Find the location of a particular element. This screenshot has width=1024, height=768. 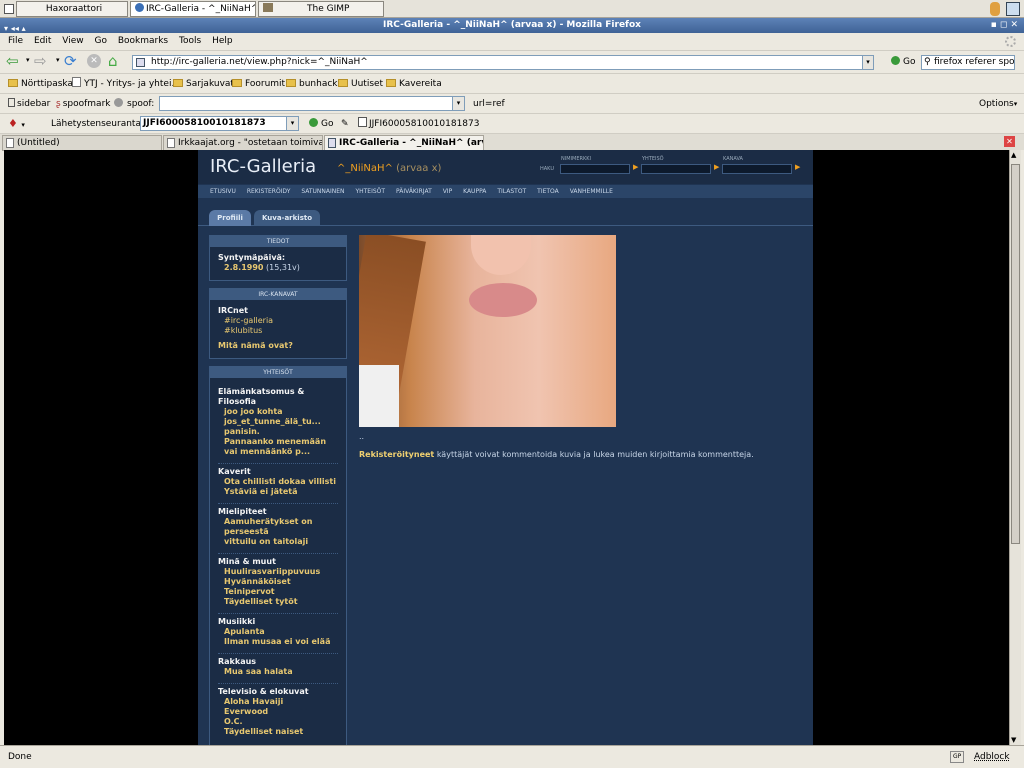

community-link: Hyvännäköiset is located at coordinates (278, 582).